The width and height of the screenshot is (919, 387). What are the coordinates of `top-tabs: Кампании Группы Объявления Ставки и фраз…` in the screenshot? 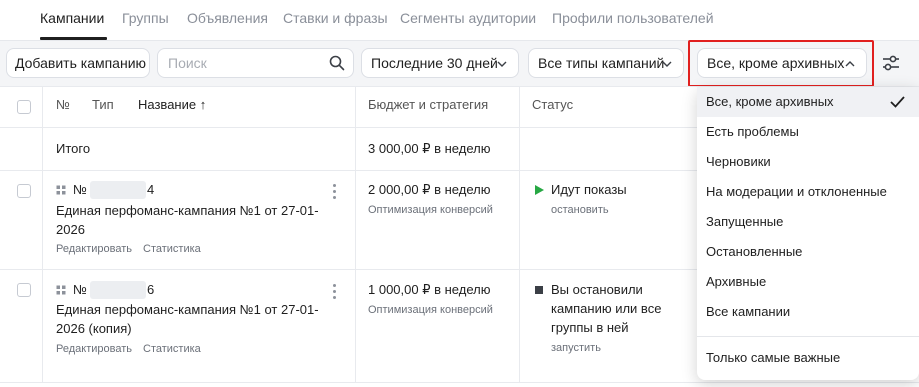 It's located at (459, 20).